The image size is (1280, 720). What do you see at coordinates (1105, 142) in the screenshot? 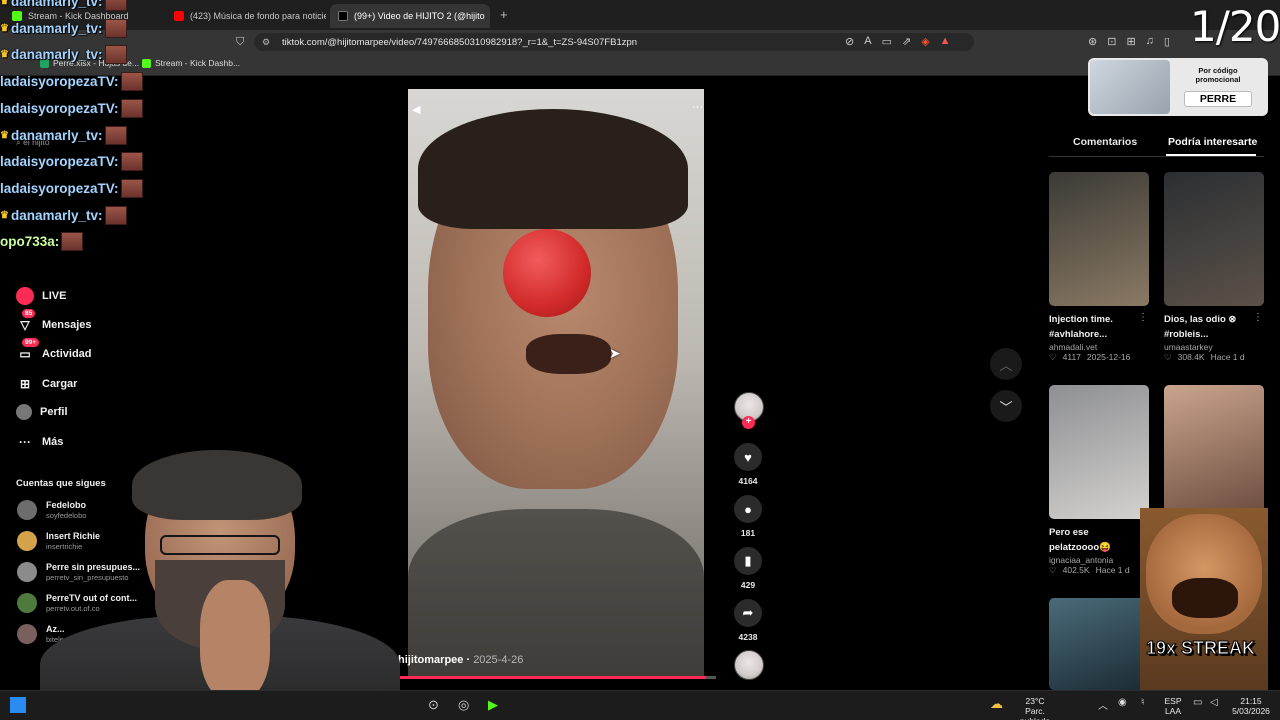
I see `tab-comments: Comentarios` at bounding box center [1105, 142].